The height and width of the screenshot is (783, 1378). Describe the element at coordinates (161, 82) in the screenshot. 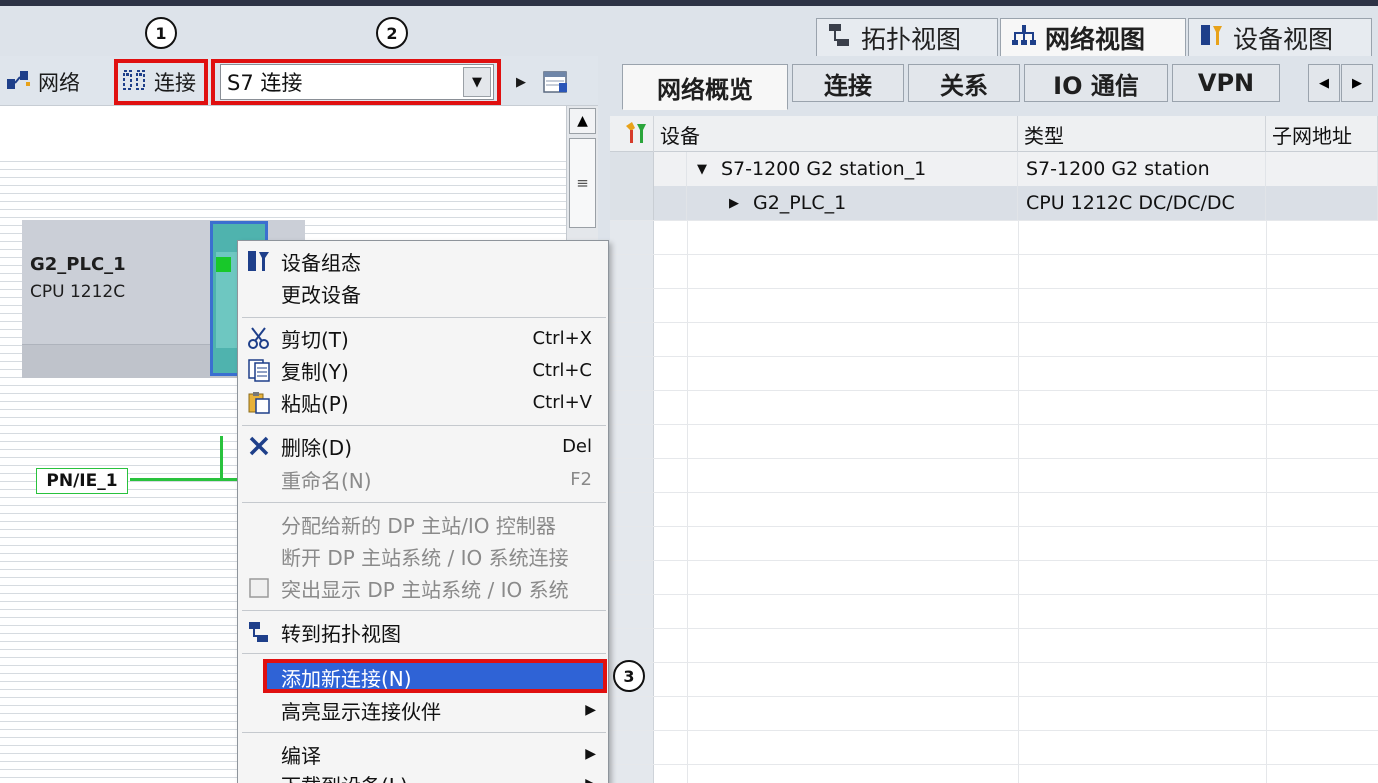

I see `highlight-box-connection` at that location.